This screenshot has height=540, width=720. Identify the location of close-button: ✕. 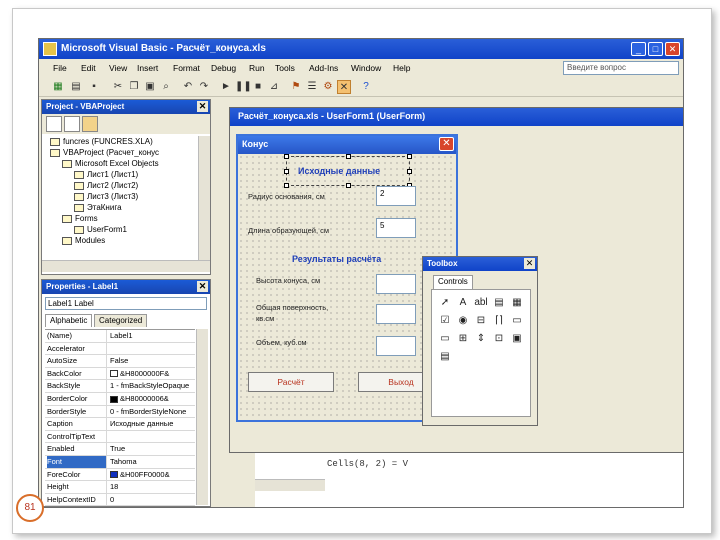
(672, 49).